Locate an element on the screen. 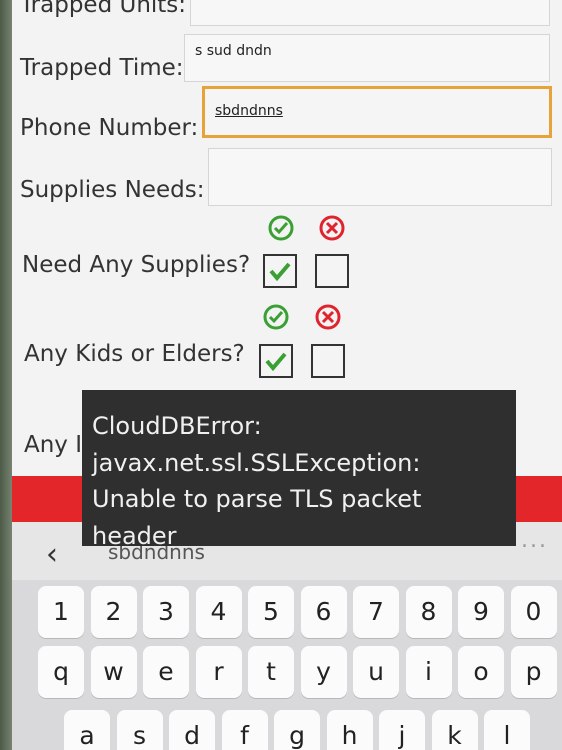  need-supplies-label: Need Any Supplies? is located at coordinates (136, 265).